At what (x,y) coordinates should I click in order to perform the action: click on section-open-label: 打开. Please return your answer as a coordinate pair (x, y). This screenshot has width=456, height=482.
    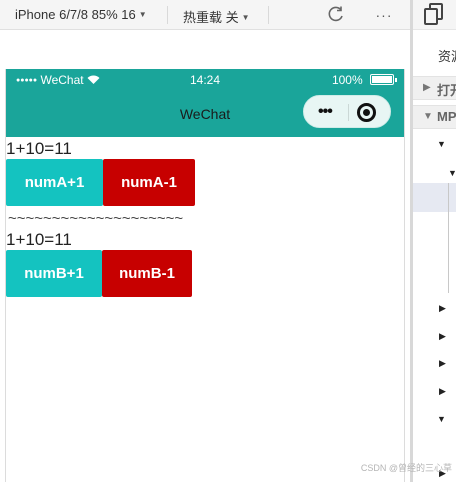
    Looking at the image, I should click on (446, 90).